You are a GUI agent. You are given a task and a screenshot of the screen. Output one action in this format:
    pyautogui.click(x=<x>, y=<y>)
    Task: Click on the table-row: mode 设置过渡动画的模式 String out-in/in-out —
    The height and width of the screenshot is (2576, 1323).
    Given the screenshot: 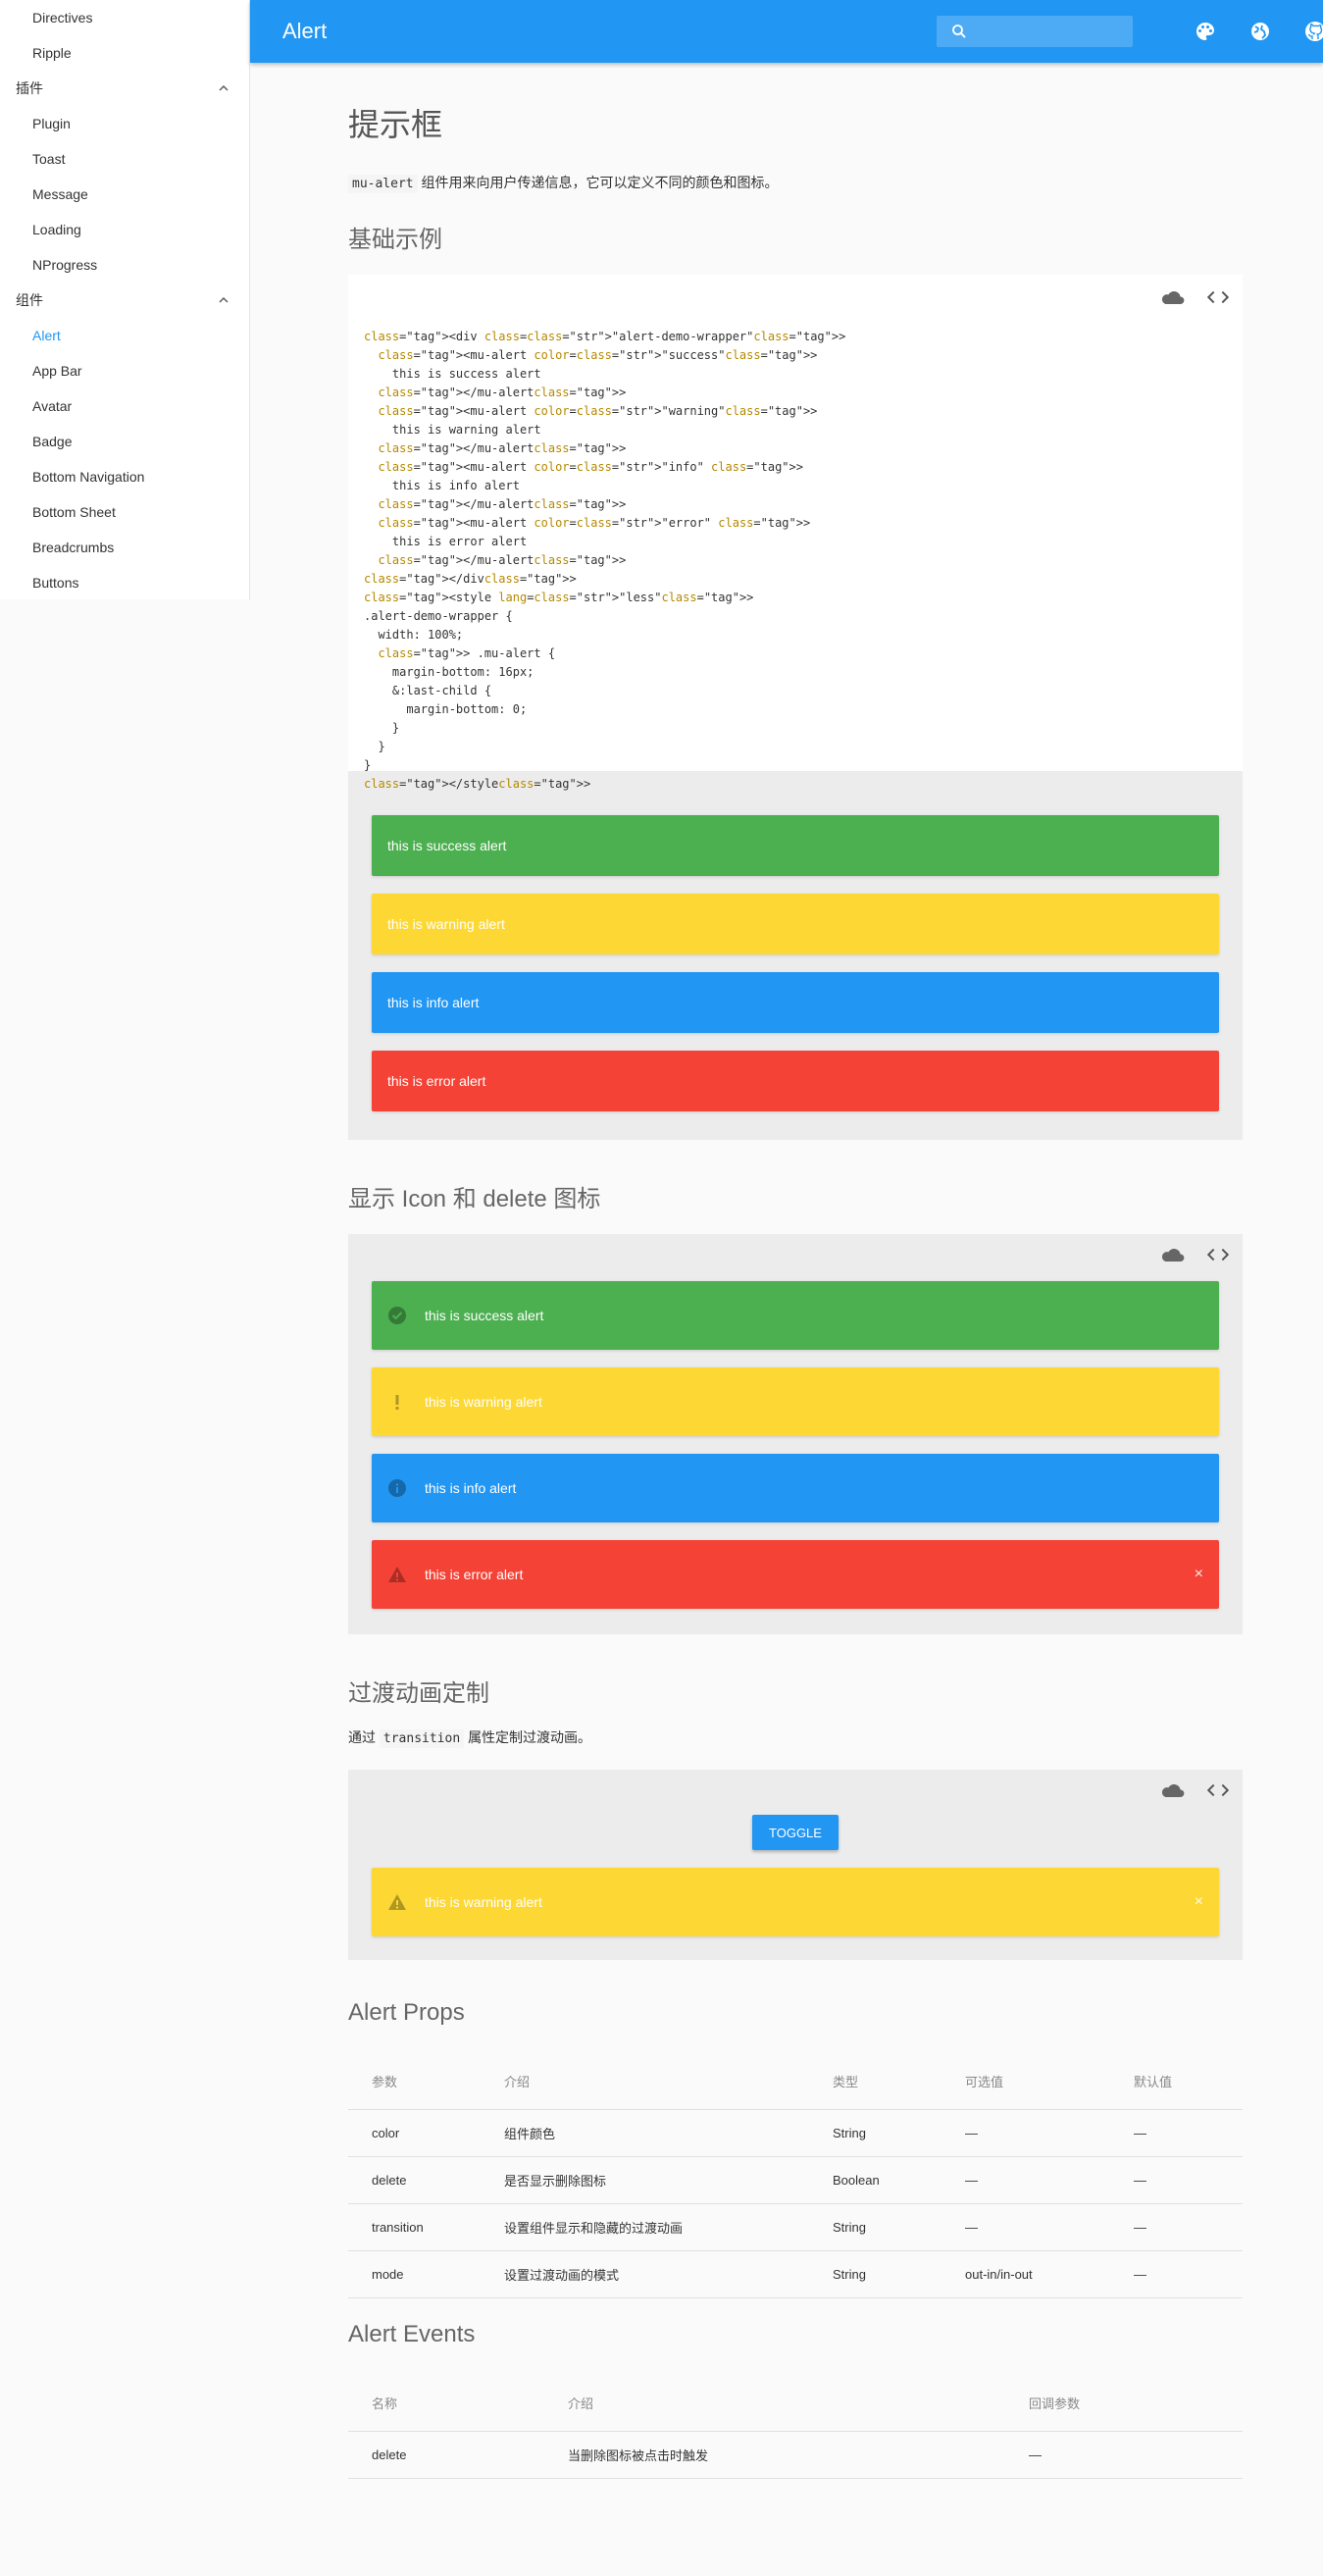 What is the action you would take?
    pyautogui.click(x=795, y=2274)
    